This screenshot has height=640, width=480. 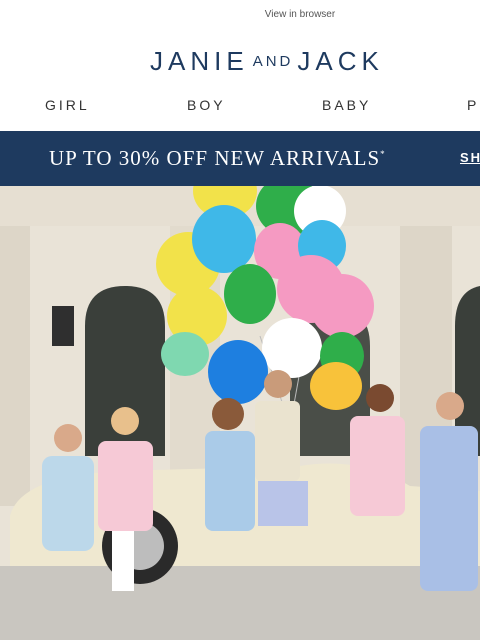 I want to click on promo-headline: UP TO 30% OFF NEW ARRIVALS*, so click(x=217, y=158).